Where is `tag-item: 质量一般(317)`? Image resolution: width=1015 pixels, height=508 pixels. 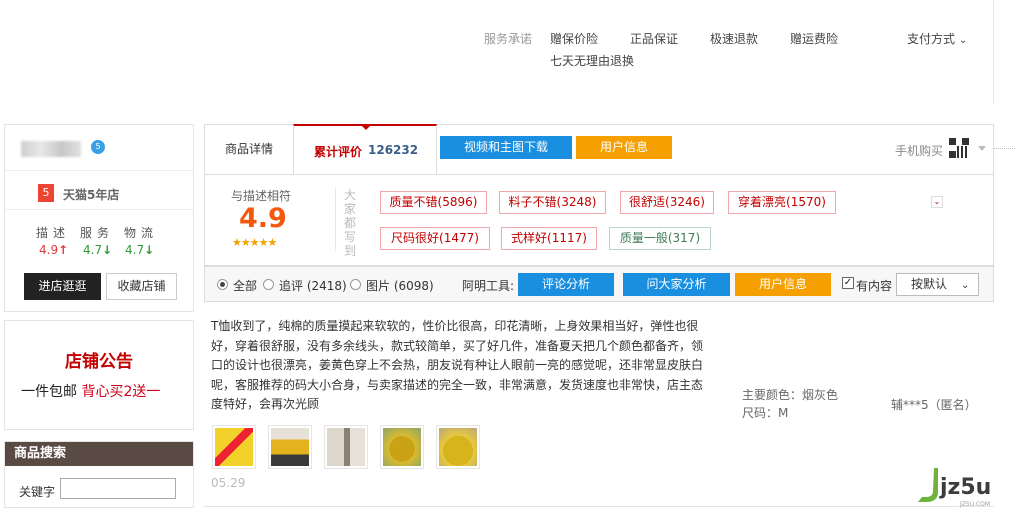
tag-item: 质量一般(317) is located at coordinates (660, 238).